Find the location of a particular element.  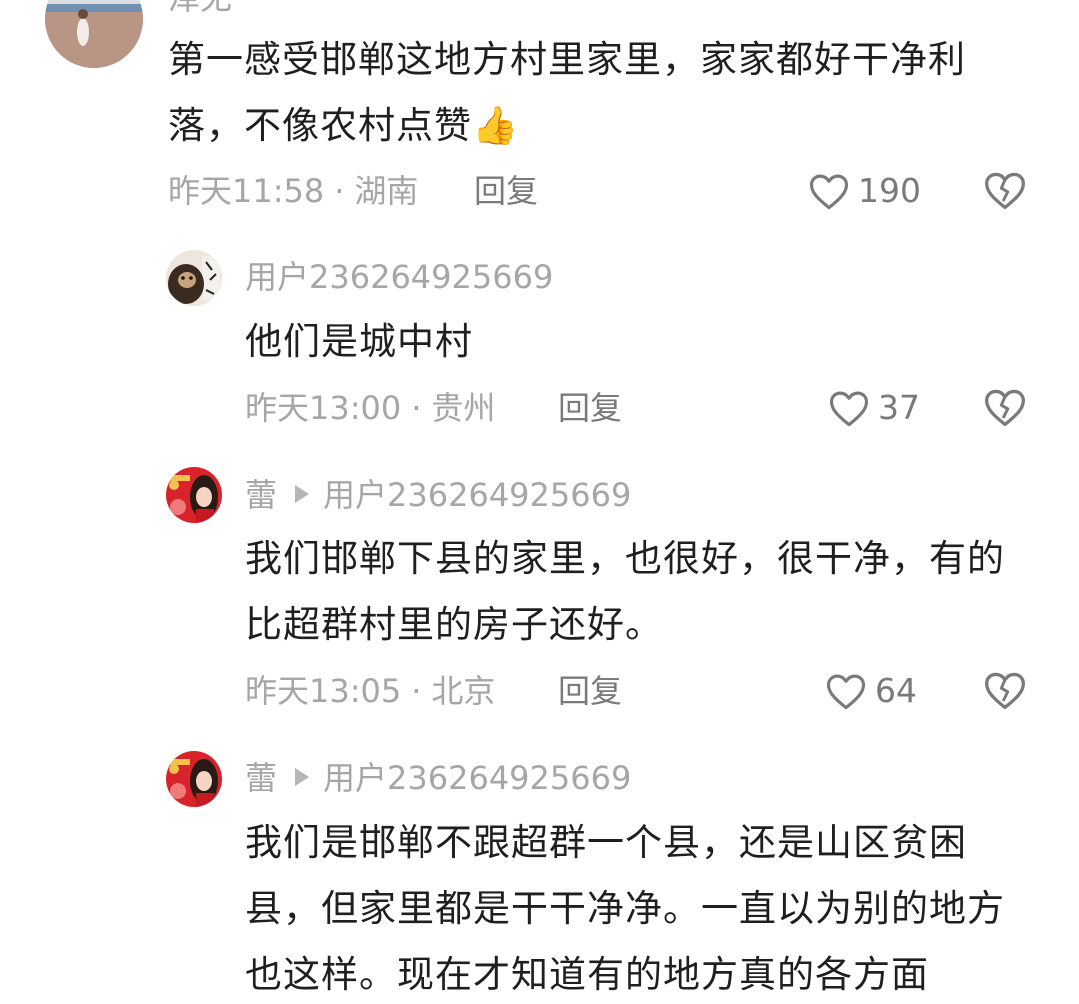

monkey-avatar-icon is located at coordinates (194, 278).